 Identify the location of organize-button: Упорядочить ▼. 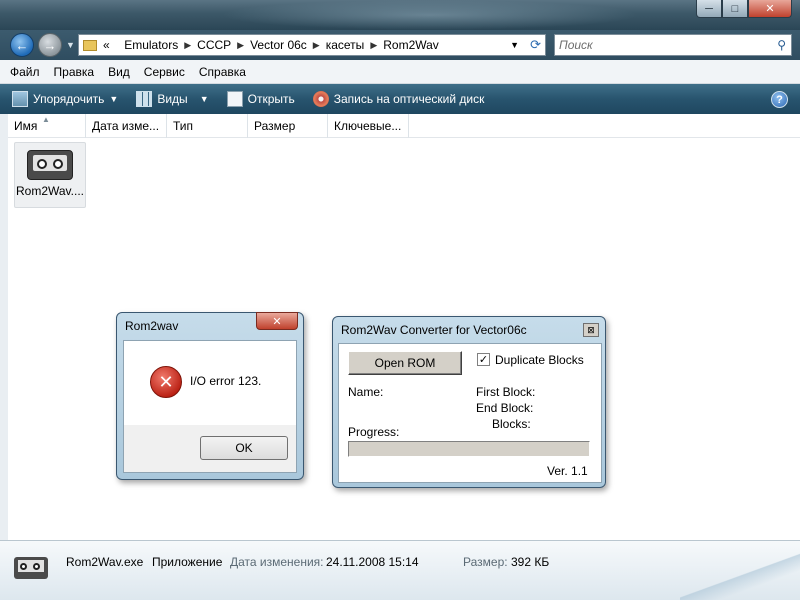
(65, 99).